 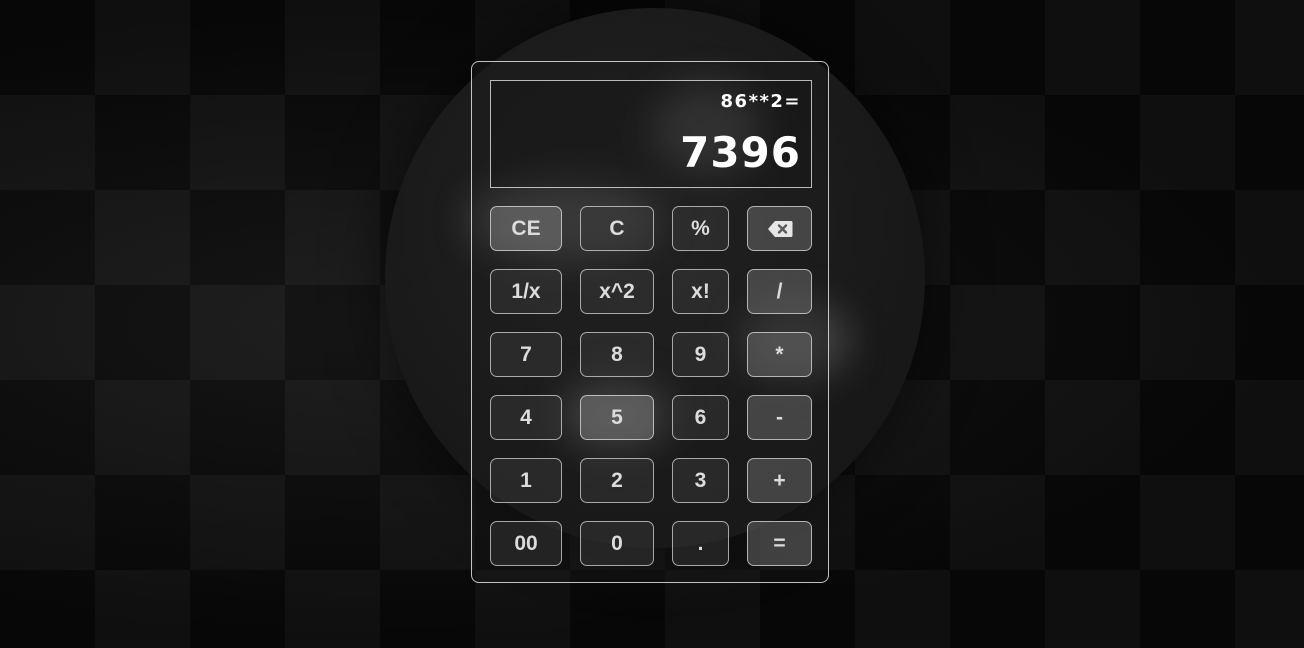 What do you see at coordinates (617, 291) in the screenshot?
I see `square-button: x^2` at bounding box center [617, 291].